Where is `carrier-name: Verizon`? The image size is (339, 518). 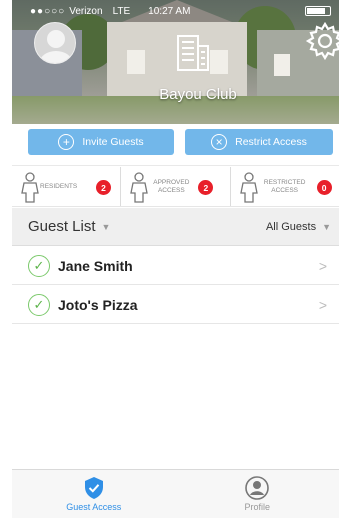
carrier-name: Verizon is located at coordinates (86, 11).